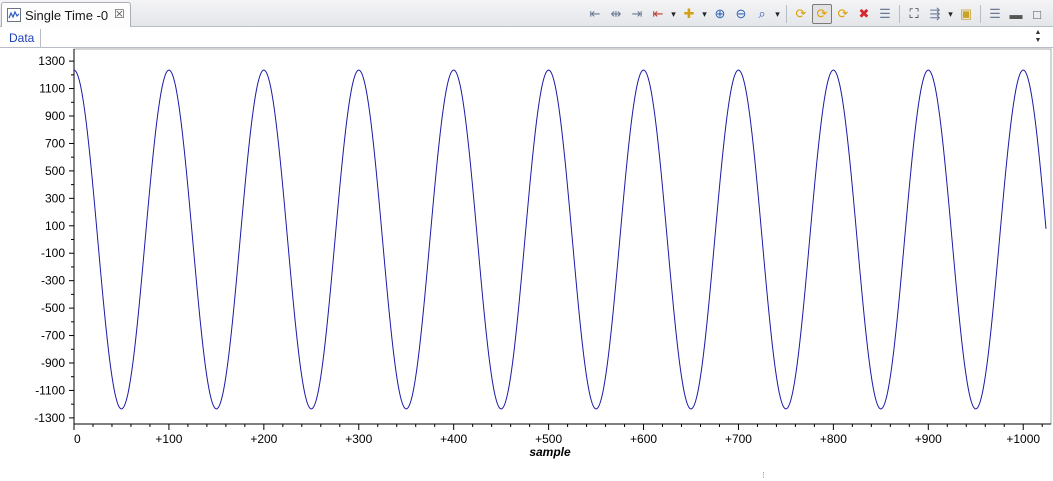 This screenshot has height=481, width=1053. I want to click on align-center-button: ⇹, so click(616, 14).